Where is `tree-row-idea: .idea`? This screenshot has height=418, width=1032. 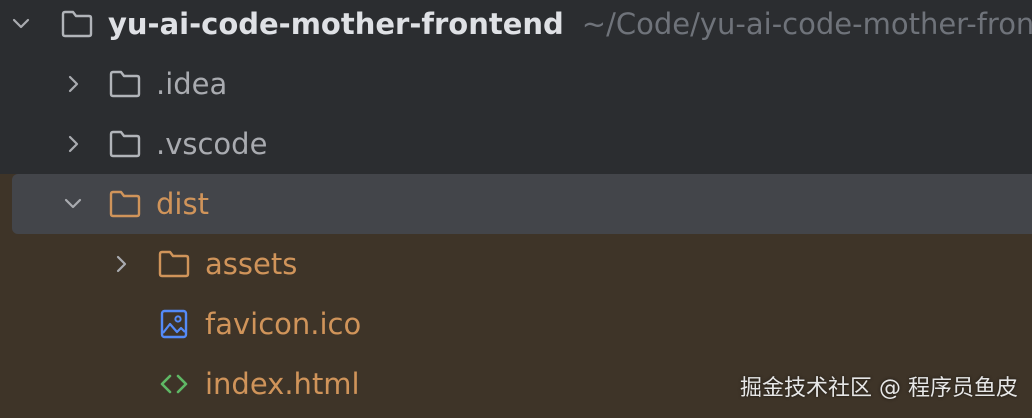
tree-row-idea: .idea is located at coordinates (516, 84).